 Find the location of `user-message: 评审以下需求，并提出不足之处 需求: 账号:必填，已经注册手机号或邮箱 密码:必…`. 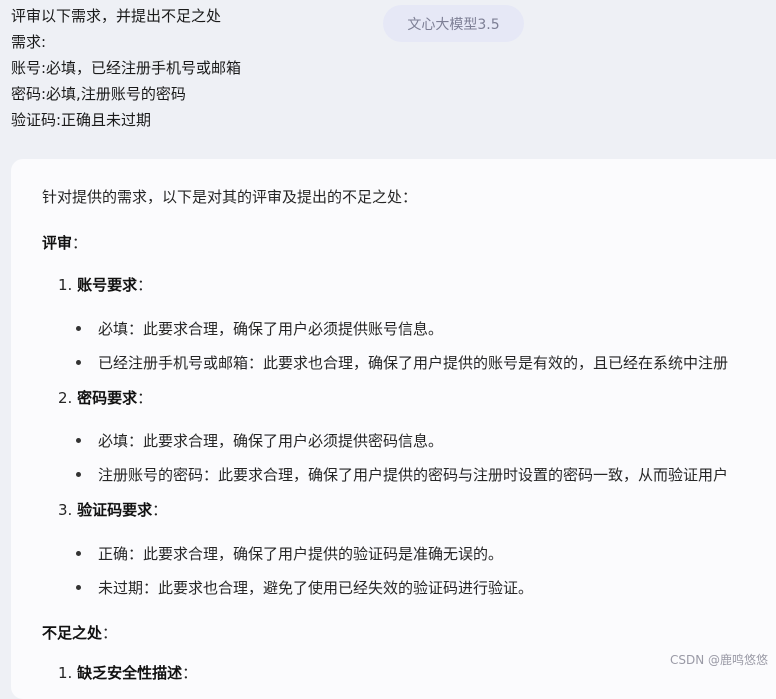

user-message: 评审以下需求，并提出不足之处 需求: 账号:必填，已经注册手机号或邮箱 密码:必… is located at coordinates (126, 68).